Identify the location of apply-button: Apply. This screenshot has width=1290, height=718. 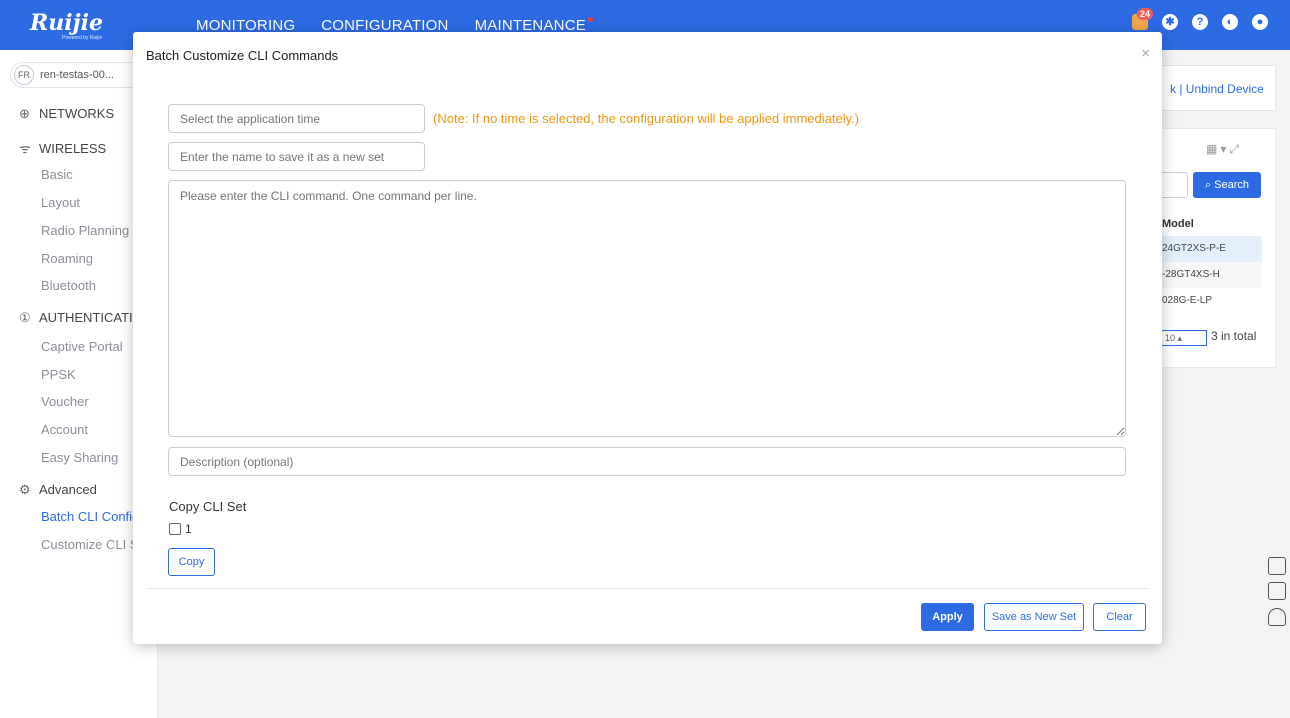
(947, 617).